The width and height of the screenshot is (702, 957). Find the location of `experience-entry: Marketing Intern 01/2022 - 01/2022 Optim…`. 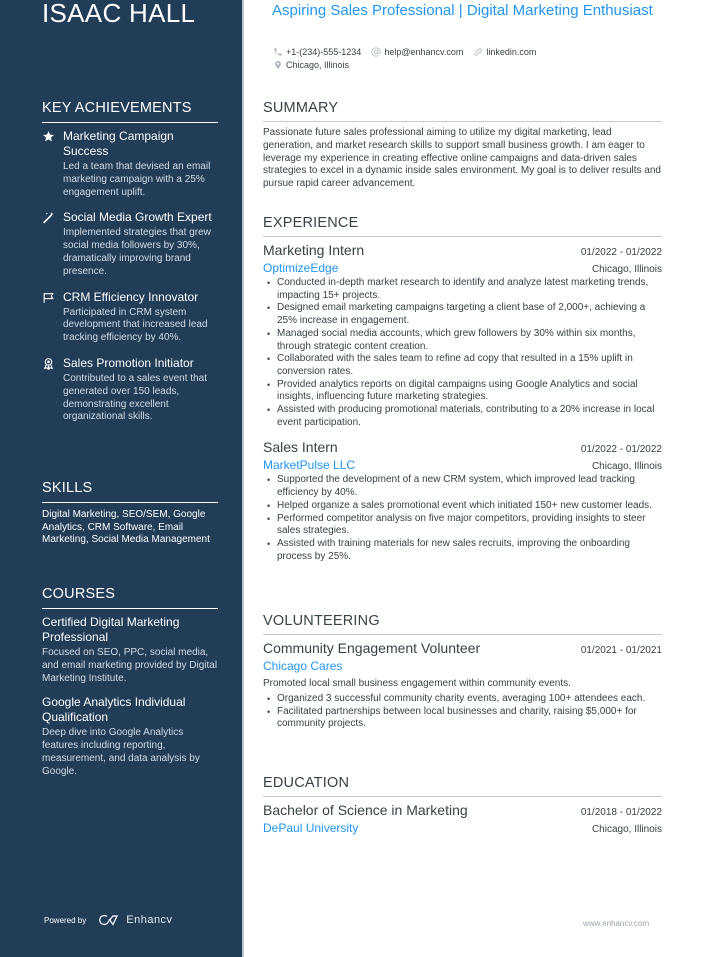

experience-entry: Marketing Intern 01/2022 - 01/2022 Optim… is located at coordinates (462, 335).